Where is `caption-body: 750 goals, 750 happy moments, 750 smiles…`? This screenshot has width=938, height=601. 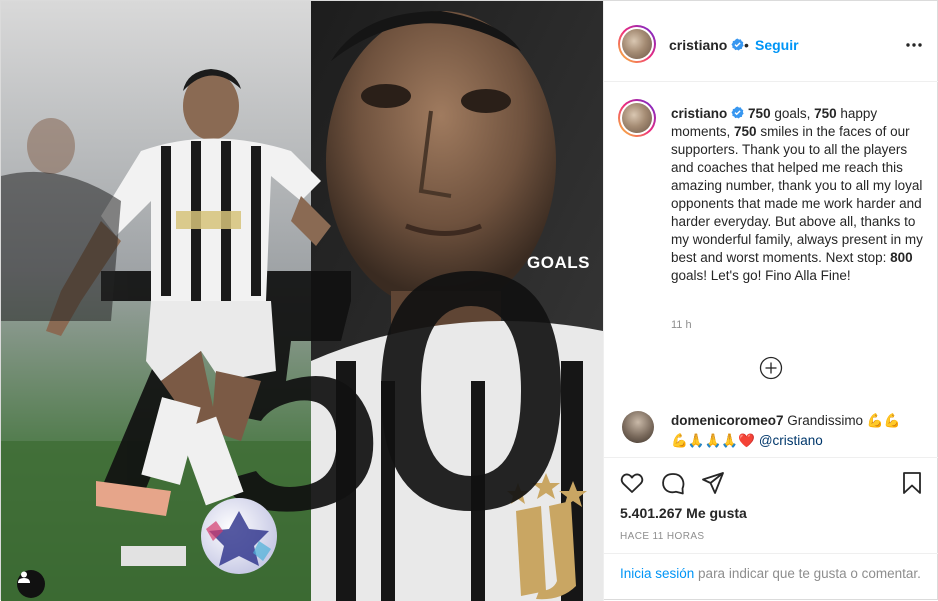 caption-body: 750 goals, 750 happy moments, 750 smiles… is located at coordinates (797, 194).